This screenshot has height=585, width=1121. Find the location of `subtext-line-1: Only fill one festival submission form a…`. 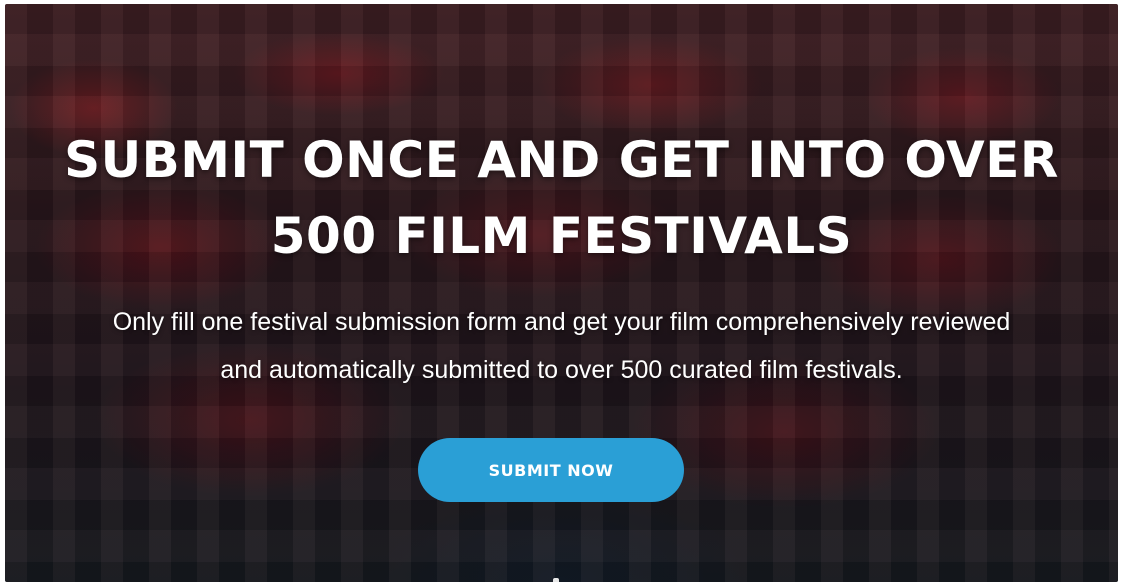

subtext-line-1: Only fill one festival submission form a… is located at coordinates (561, 322).